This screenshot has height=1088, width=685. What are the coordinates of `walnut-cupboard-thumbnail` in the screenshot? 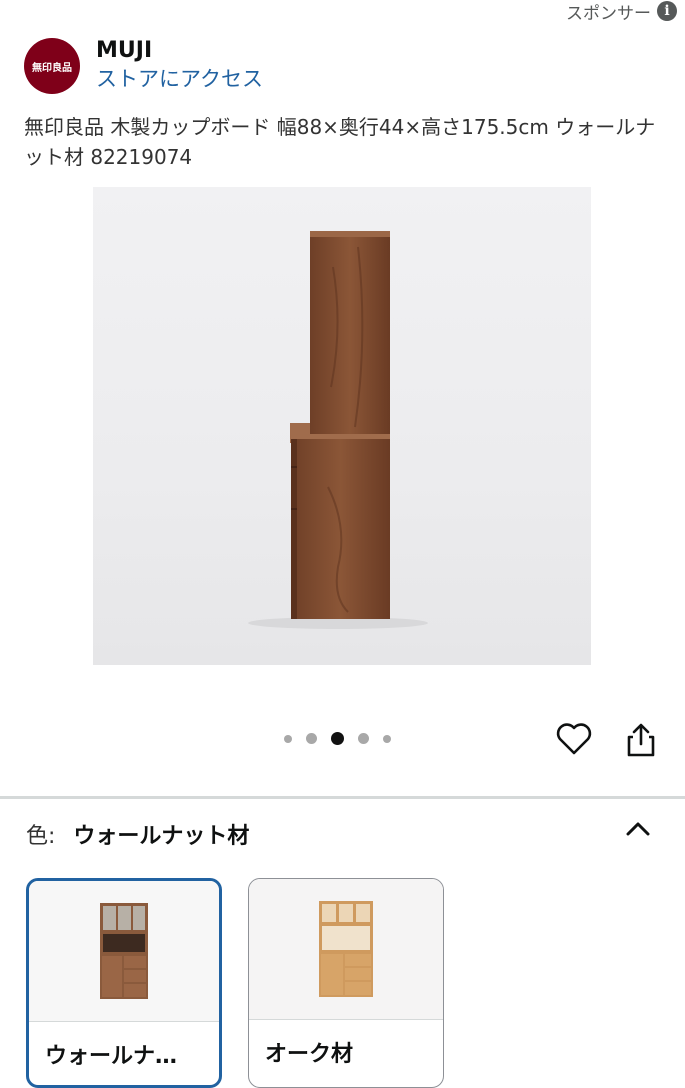 It's located at (124, 951).